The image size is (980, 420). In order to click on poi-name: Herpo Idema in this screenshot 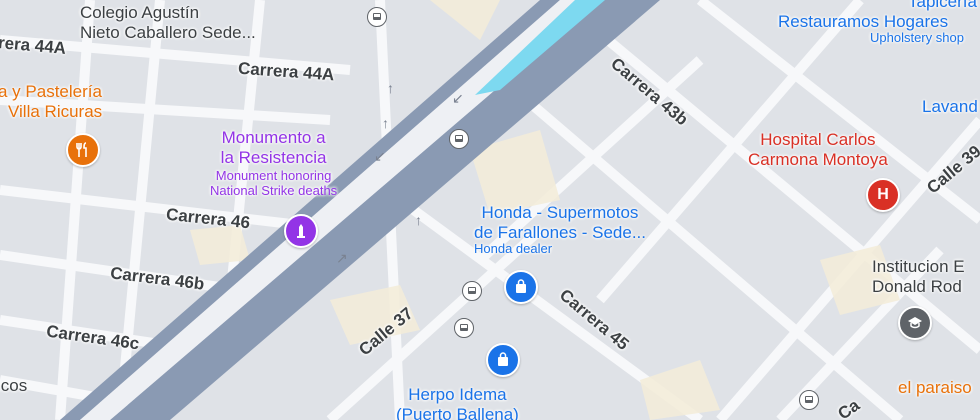, I will do `click(457, 394)`.